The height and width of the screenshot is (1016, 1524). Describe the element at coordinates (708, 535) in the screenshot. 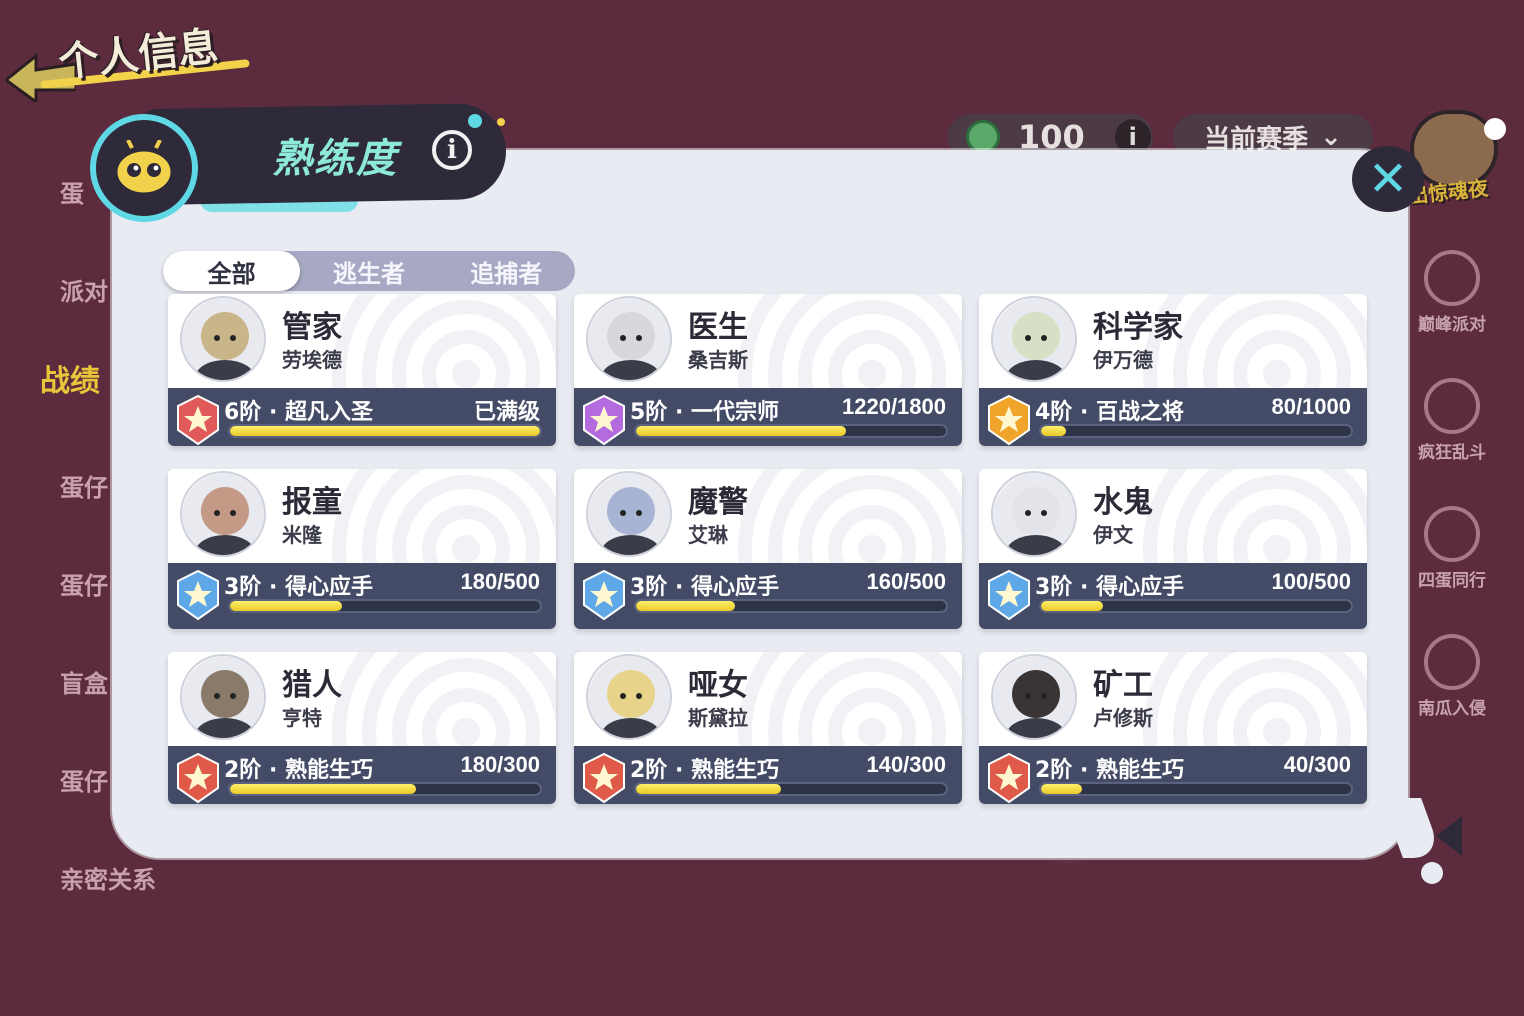

I see `character-subname: 艾琳` at that location.